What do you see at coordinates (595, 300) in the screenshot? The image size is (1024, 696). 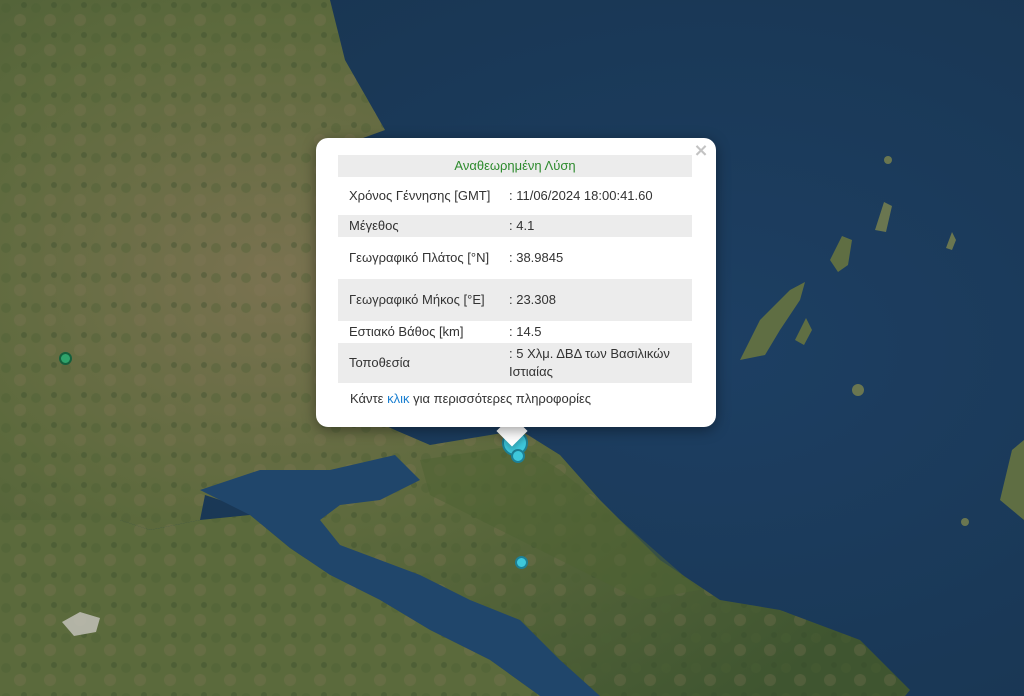 I see `info-value: : 23.308` at bounding box center [595, 300].